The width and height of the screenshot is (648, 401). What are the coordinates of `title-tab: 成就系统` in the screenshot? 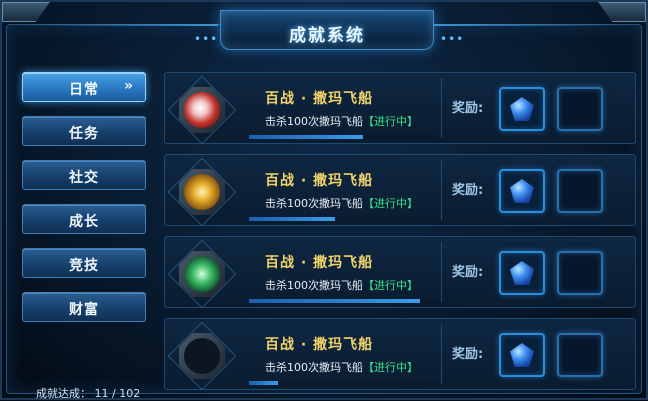 It's located at (327, 30).